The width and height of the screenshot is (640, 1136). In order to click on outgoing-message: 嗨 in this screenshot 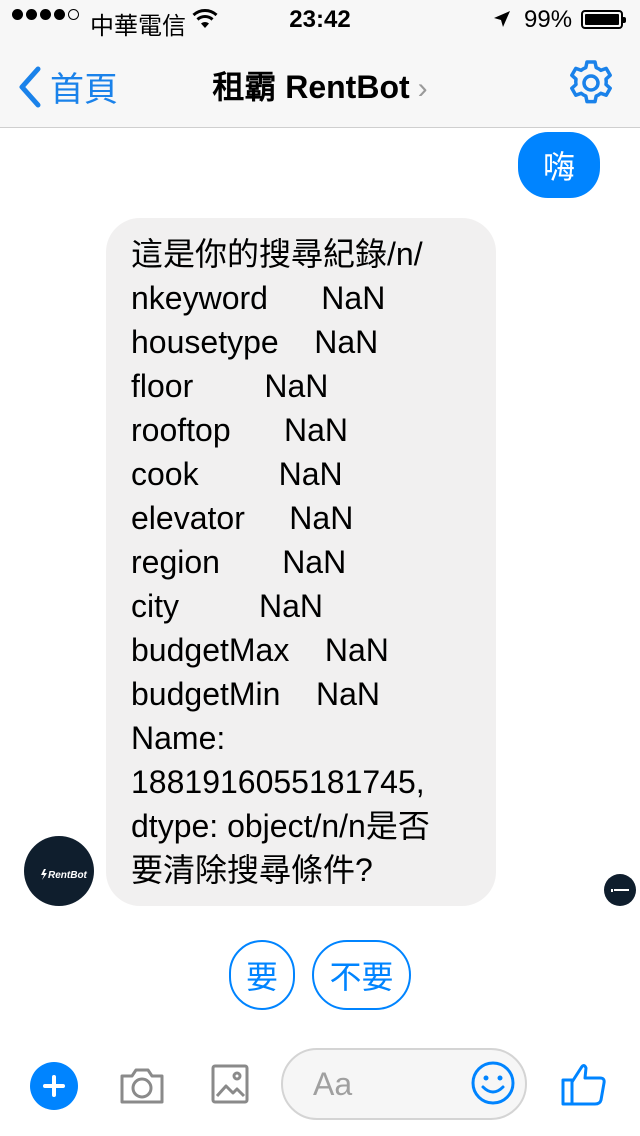, I will do `click(559, 165)`.